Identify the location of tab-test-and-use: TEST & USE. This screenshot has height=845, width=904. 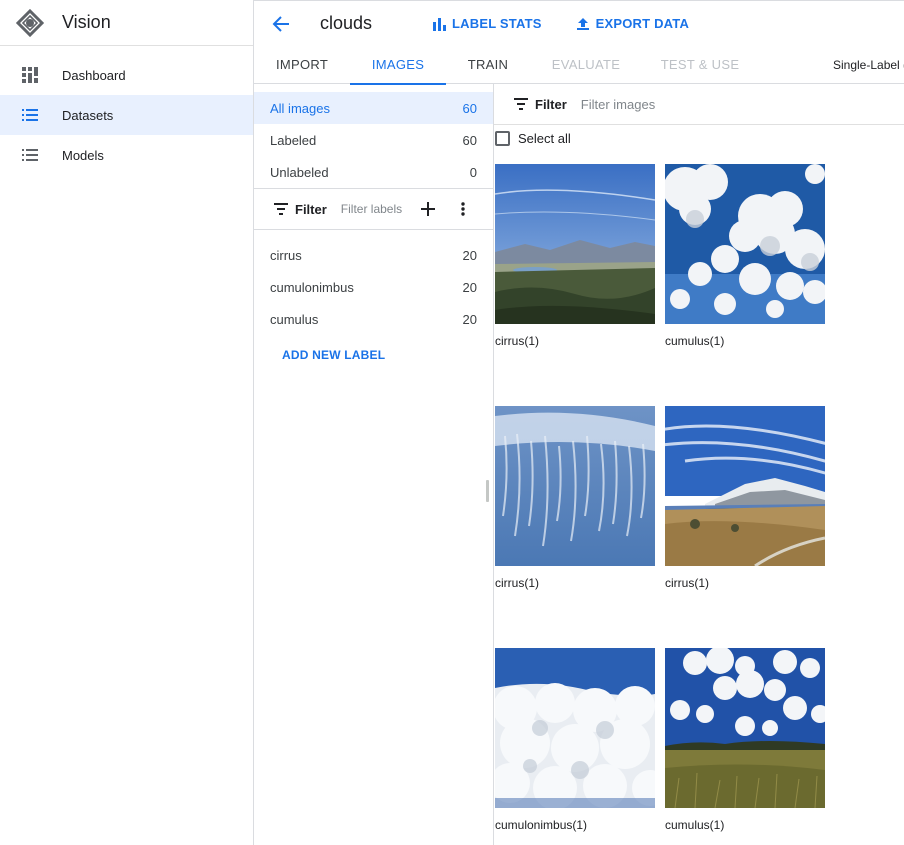
(700, 64).